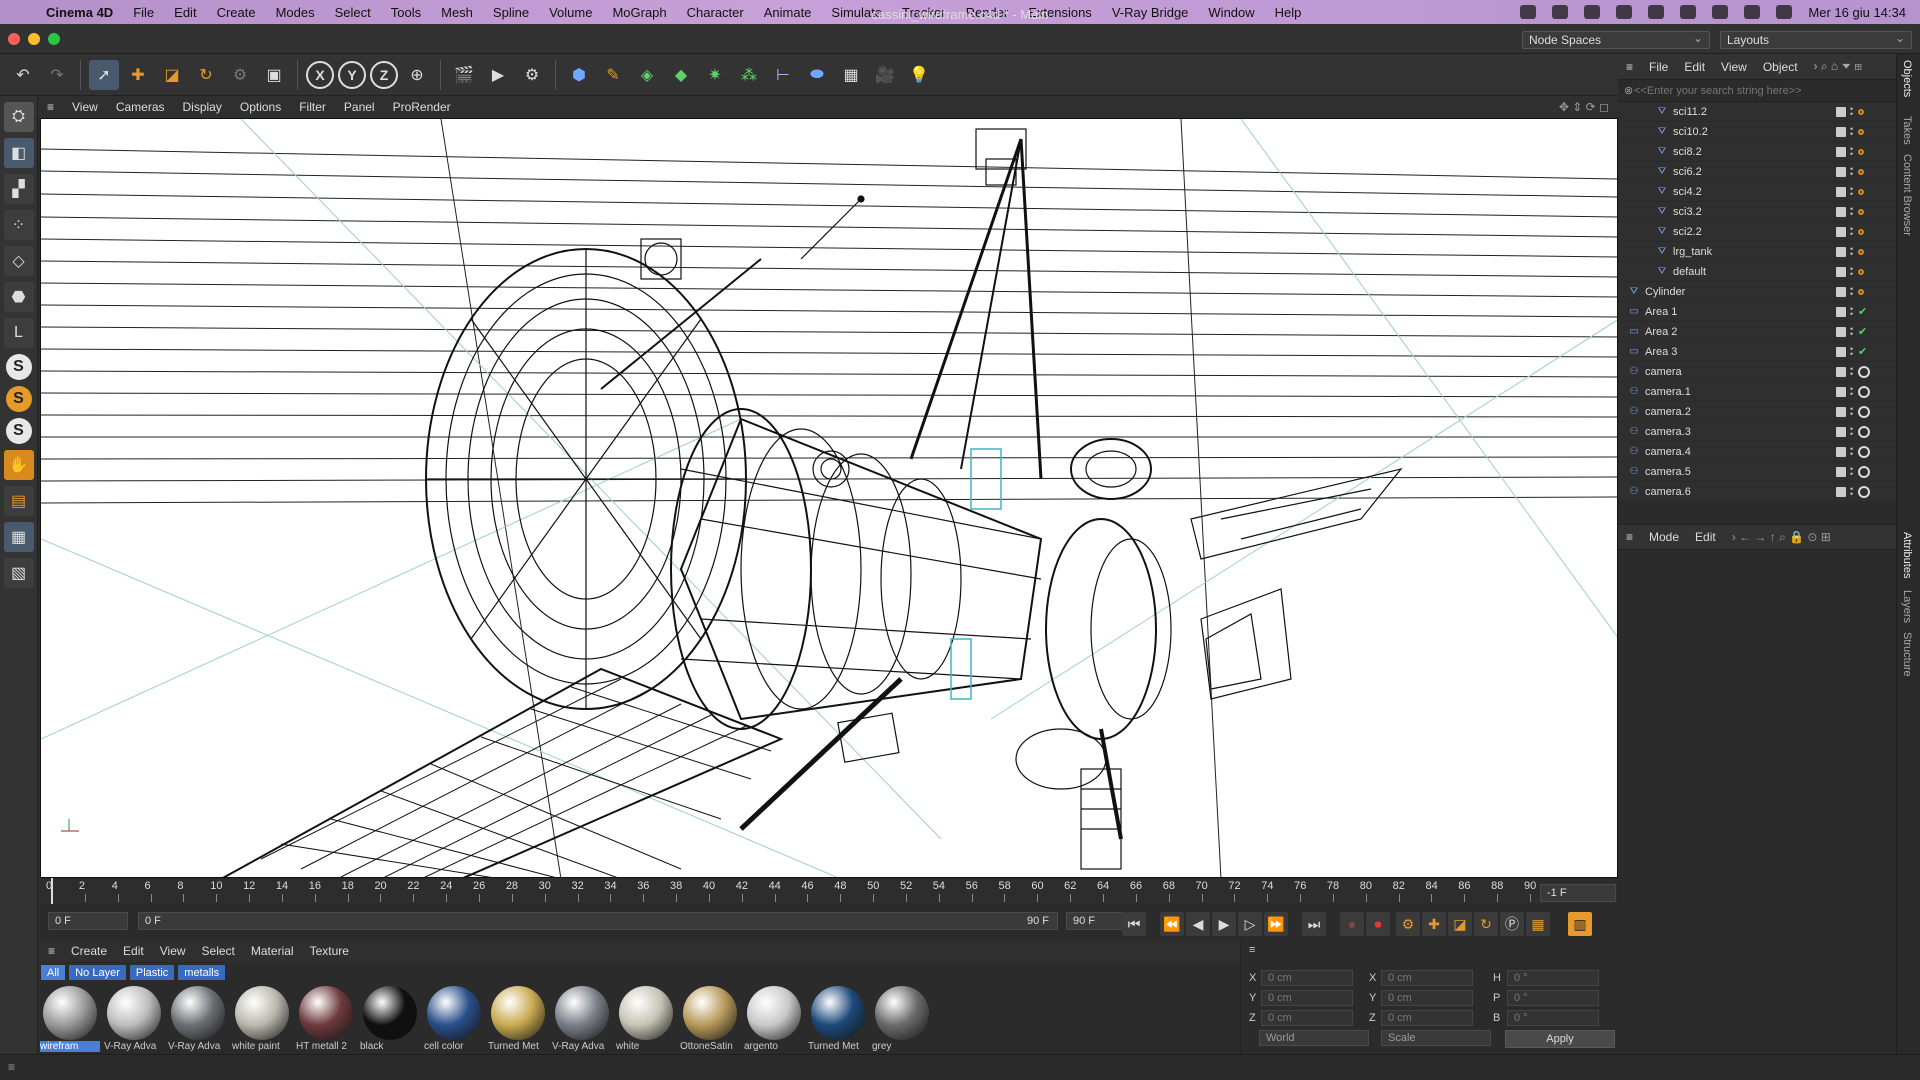 The image size is (1920, 1080). I want to click on node-spaces-dropdown: Node Spaces, so click(1616, 40).